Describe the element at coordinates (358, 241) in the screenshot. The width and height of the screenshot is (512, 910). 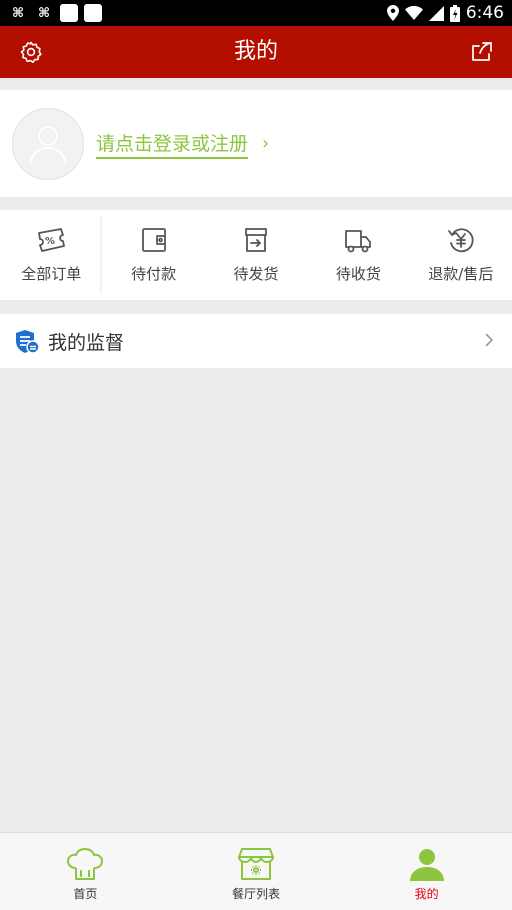
I see `truck-icon` at that location.